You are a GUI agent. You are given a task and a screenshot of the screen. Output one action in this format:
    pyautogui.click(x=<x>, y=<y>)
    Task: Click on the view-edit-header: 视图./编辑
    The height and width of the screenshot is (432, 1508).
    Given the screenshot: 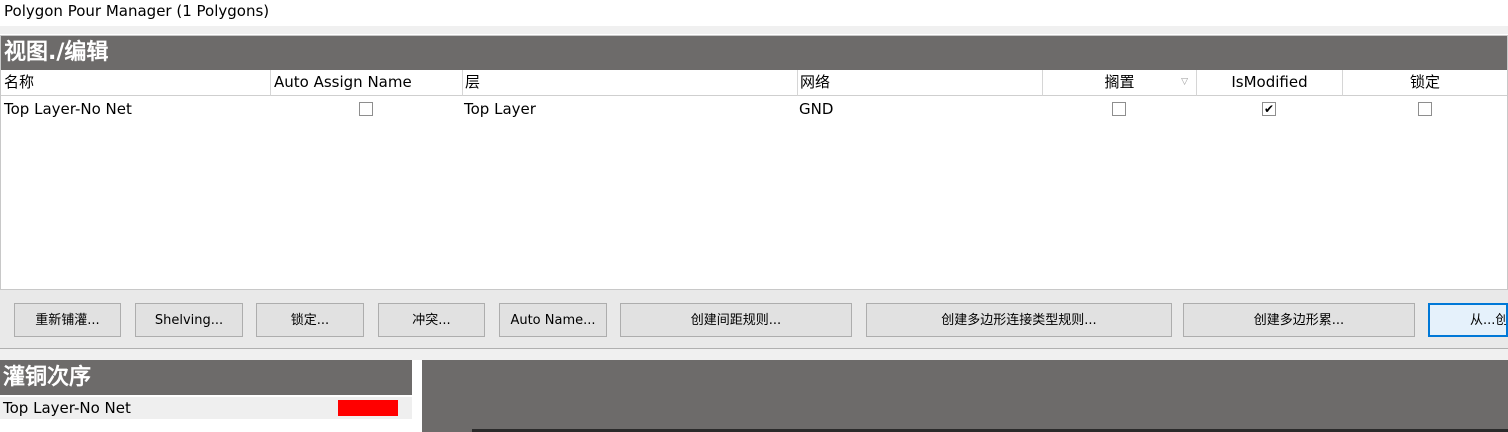 What is the action you would take?
    pyautogui.click(x=754, y=53)
    